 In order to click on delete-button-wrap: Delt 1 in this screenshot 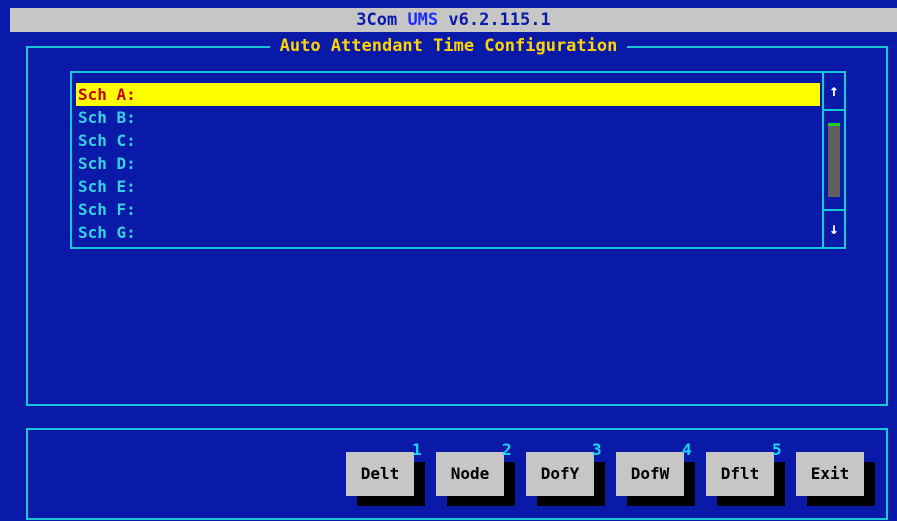, I will do `click(385, 473)`.